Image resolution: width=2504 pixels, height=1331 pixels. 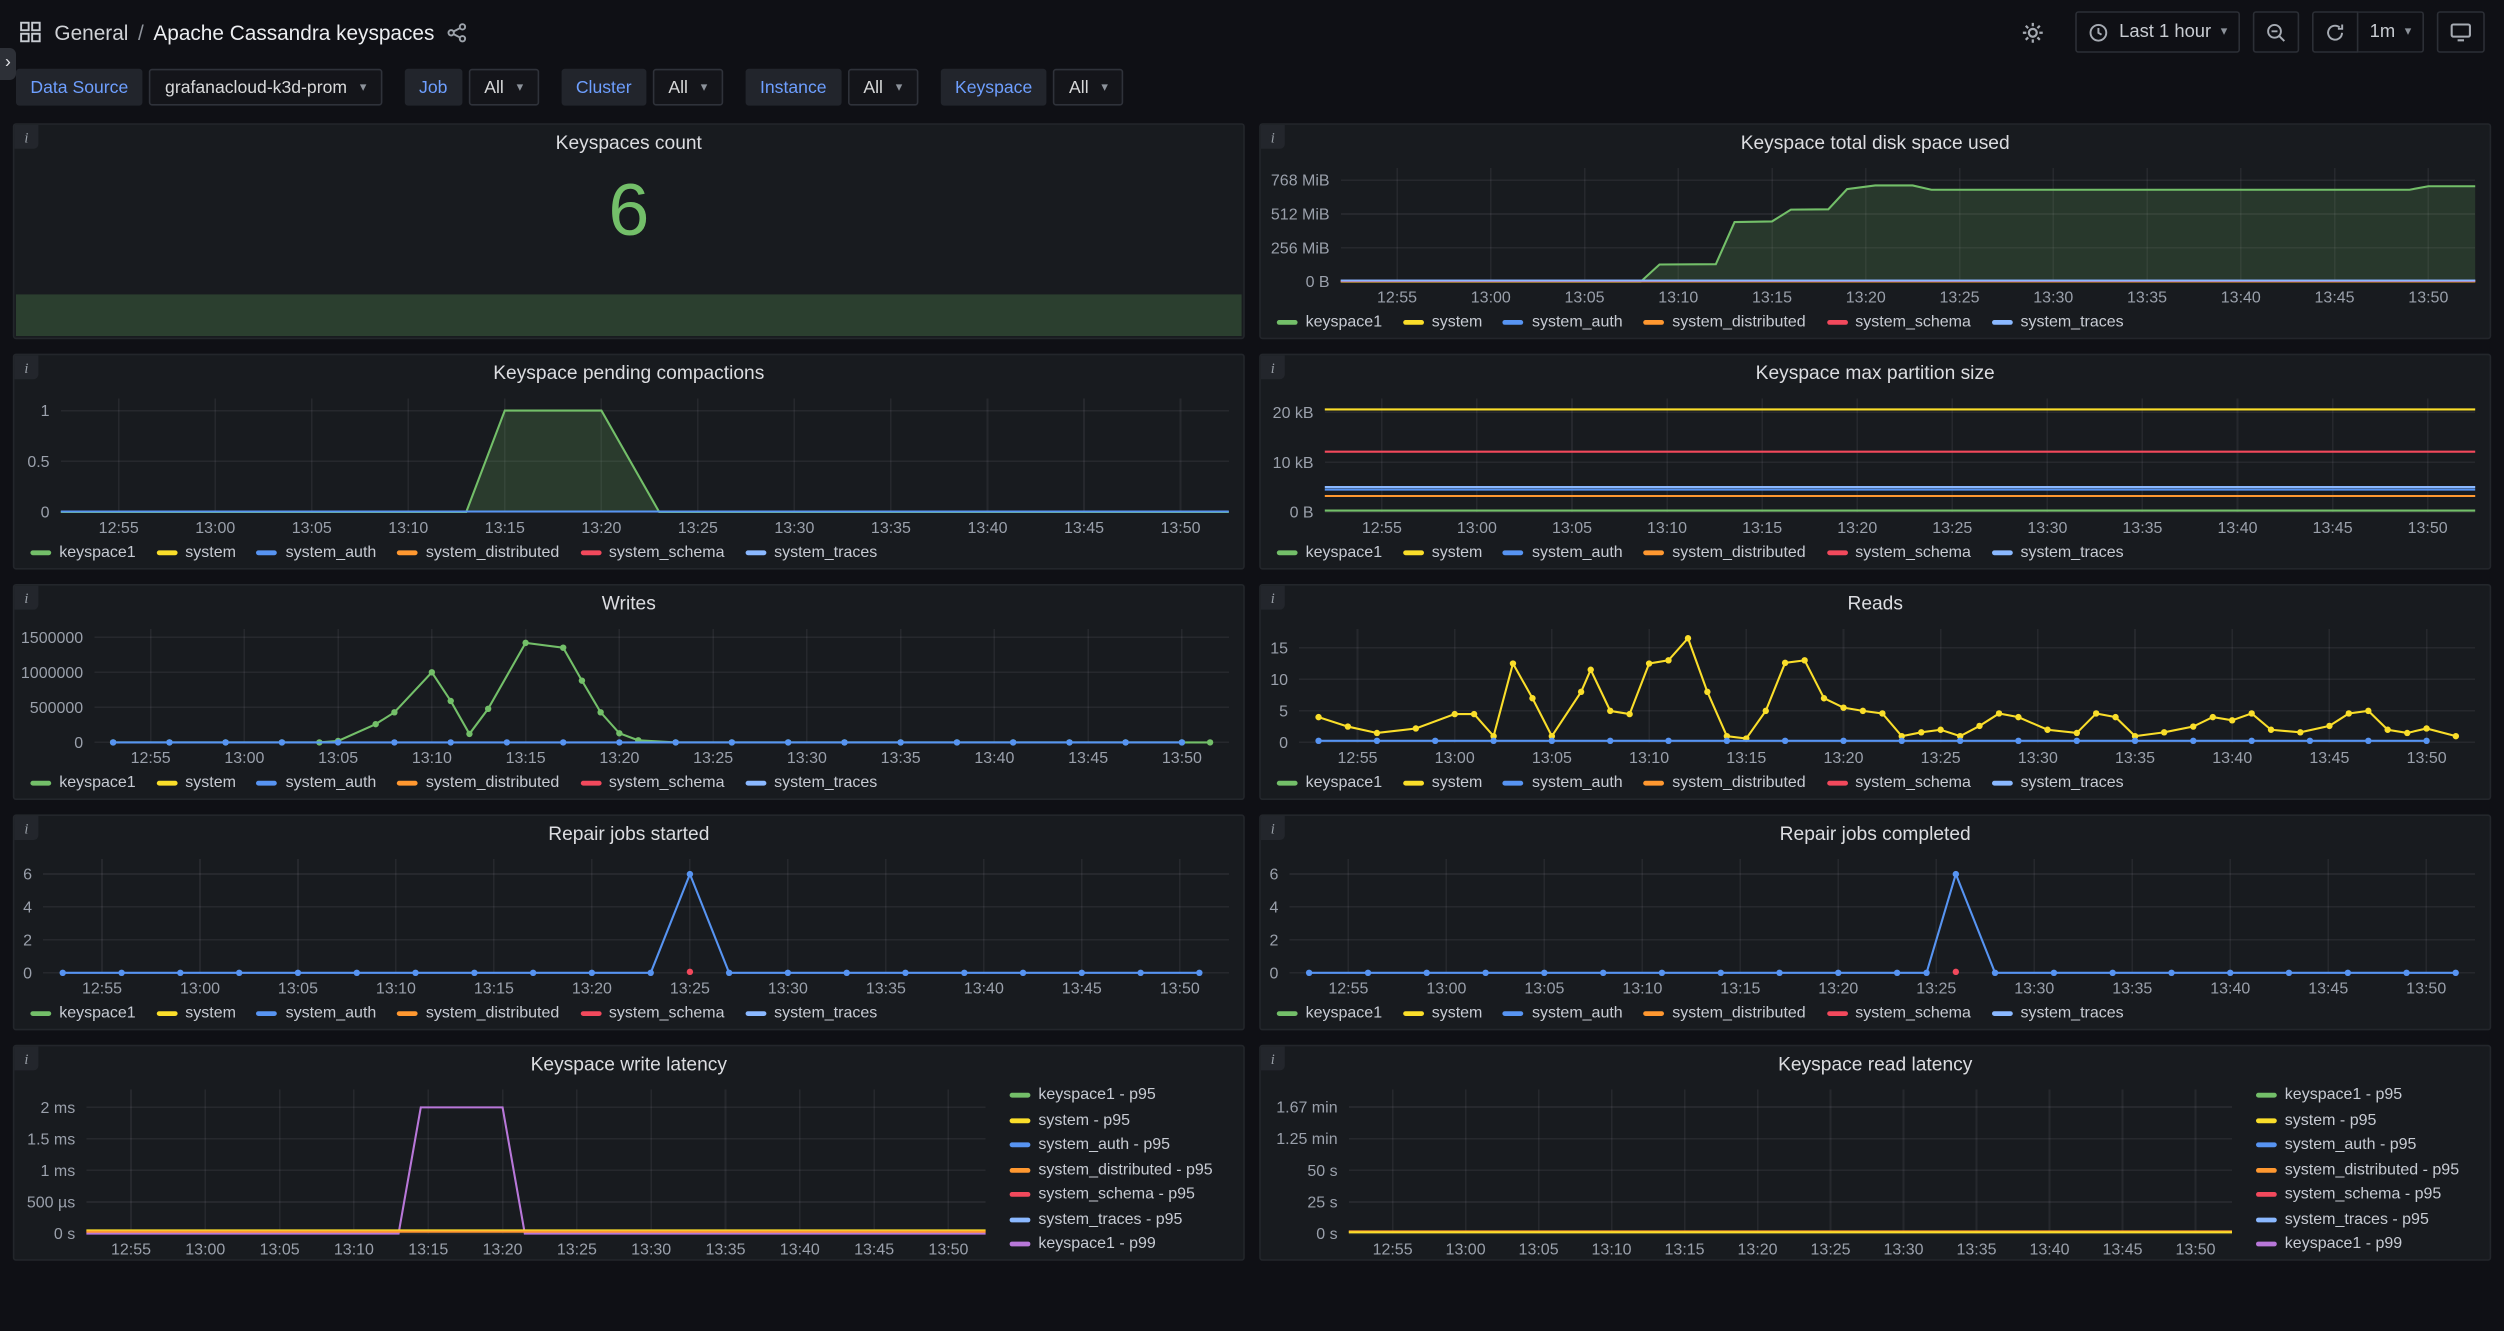 I want to click on panel-title: Reads, so click(x=1875, y=602).